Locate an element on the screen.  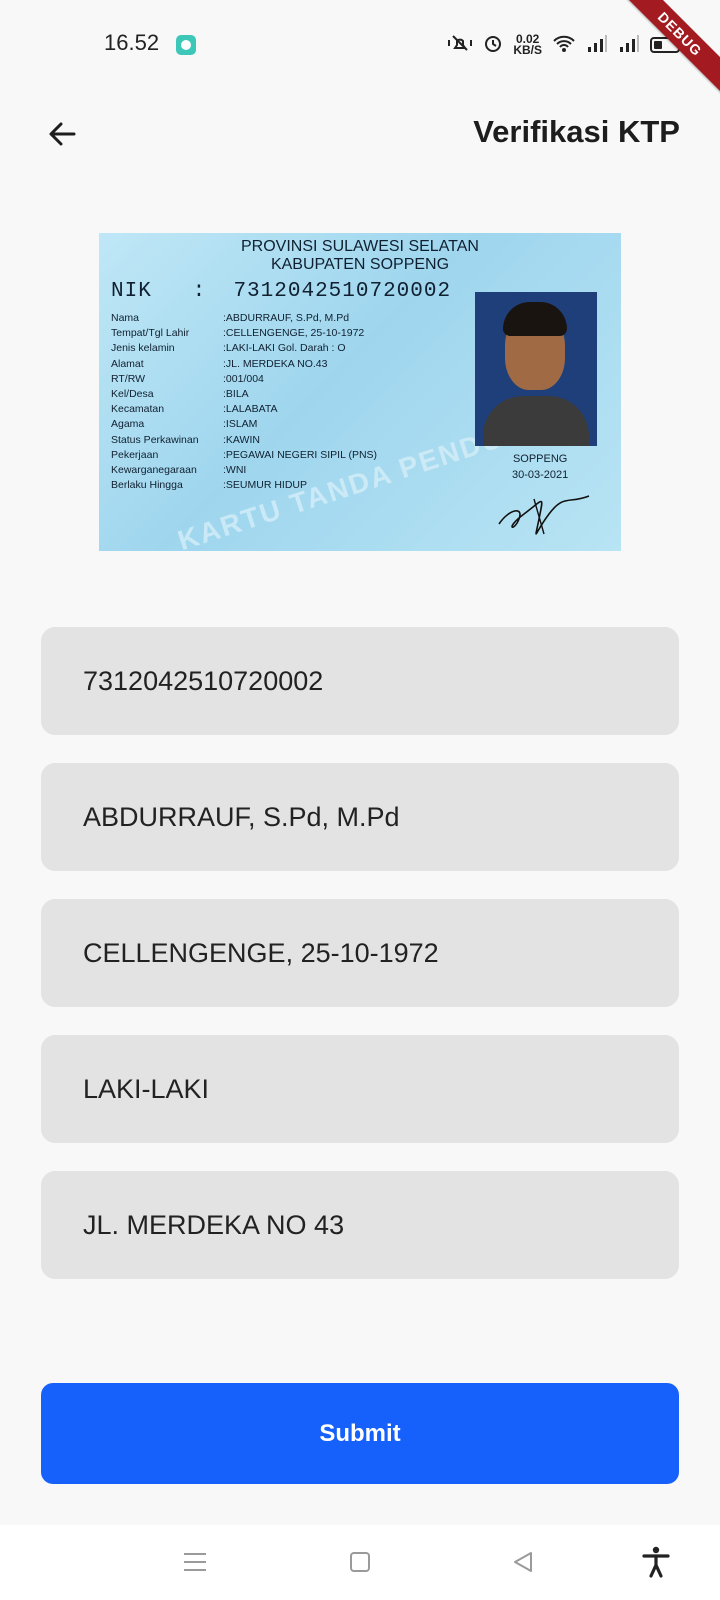
app-notification-icon is located at coordinates (186, 45).